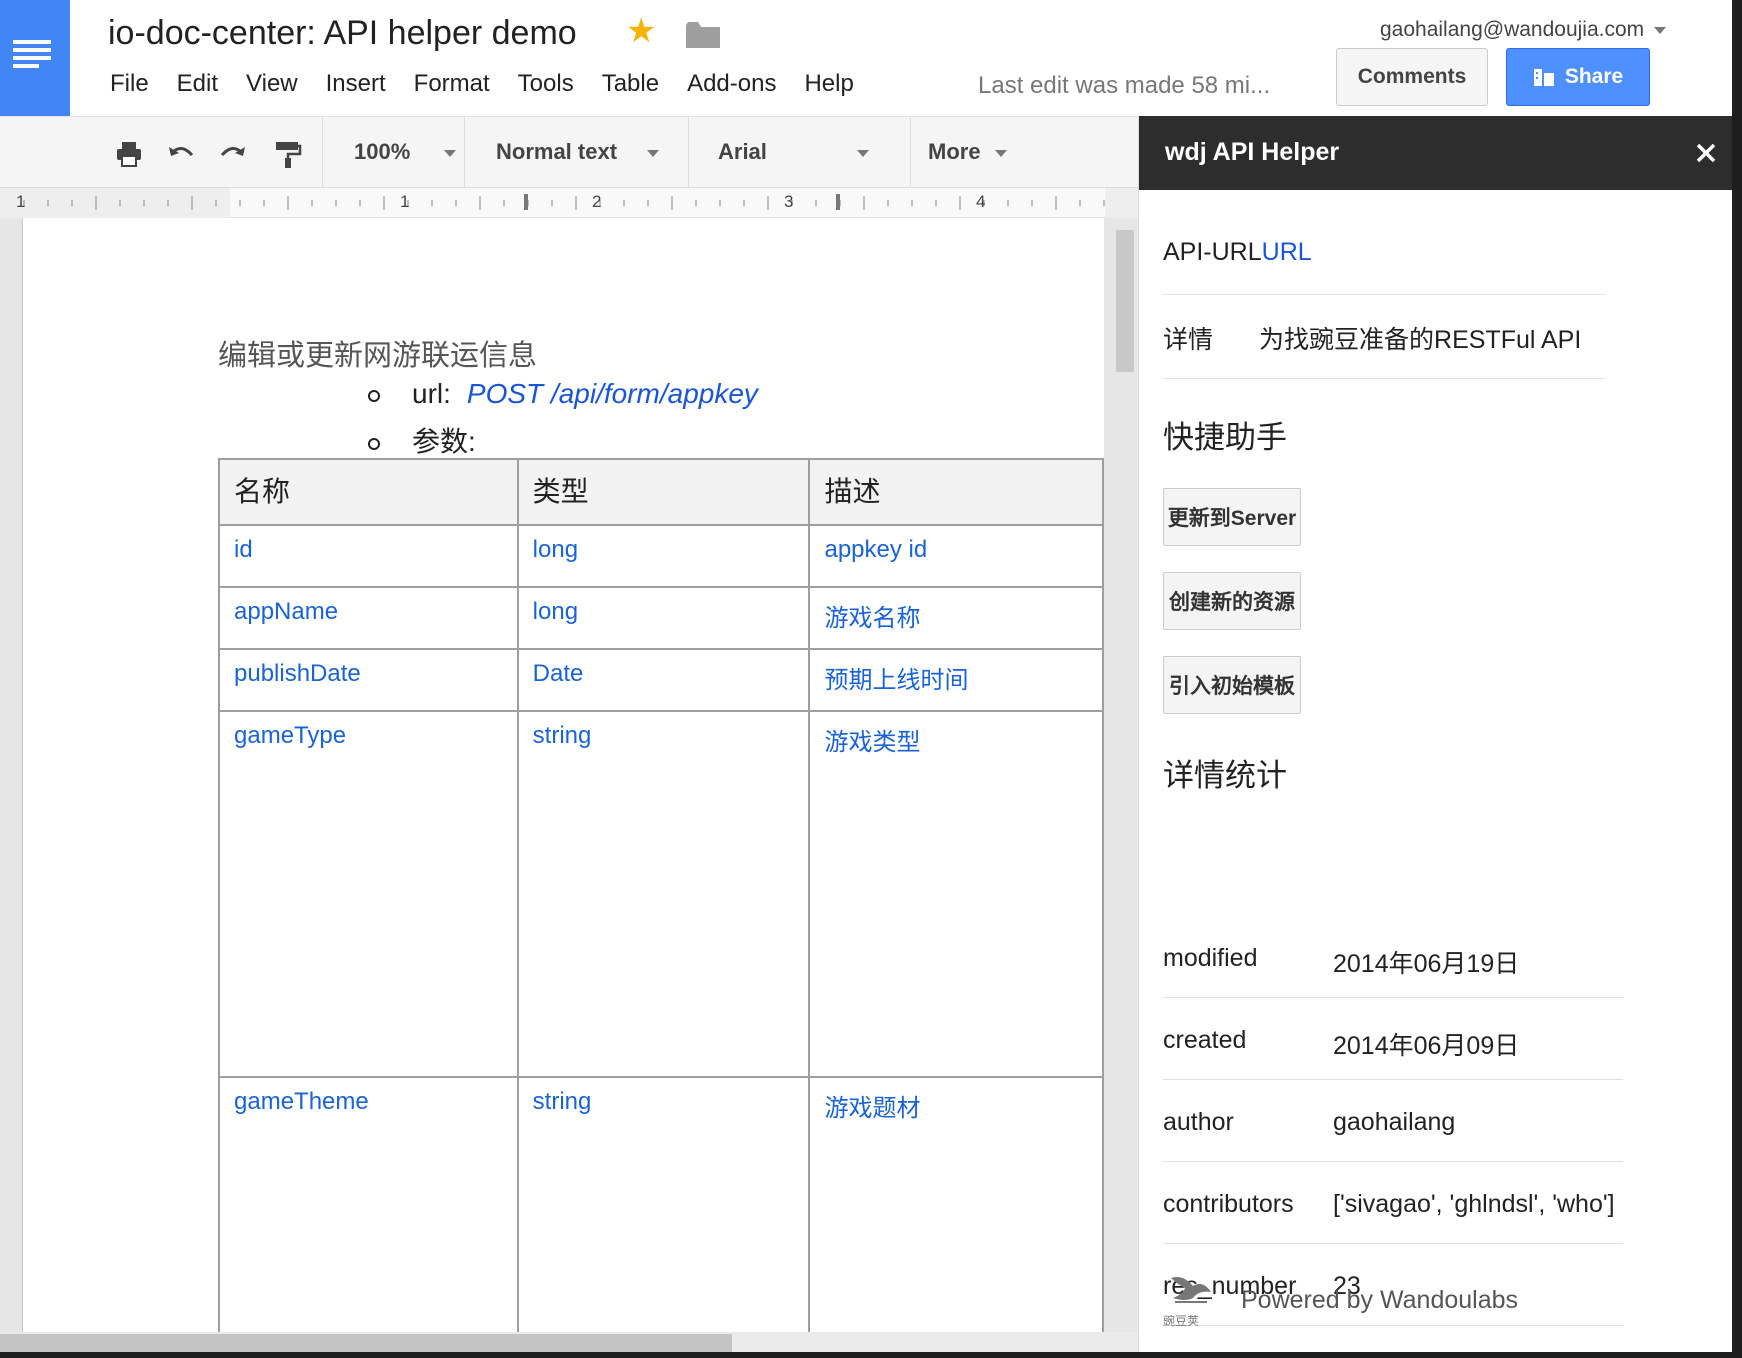  Describe the element at coordinates (382, 151) in the screenshot. I see `zoom-value: 100%` at that location.